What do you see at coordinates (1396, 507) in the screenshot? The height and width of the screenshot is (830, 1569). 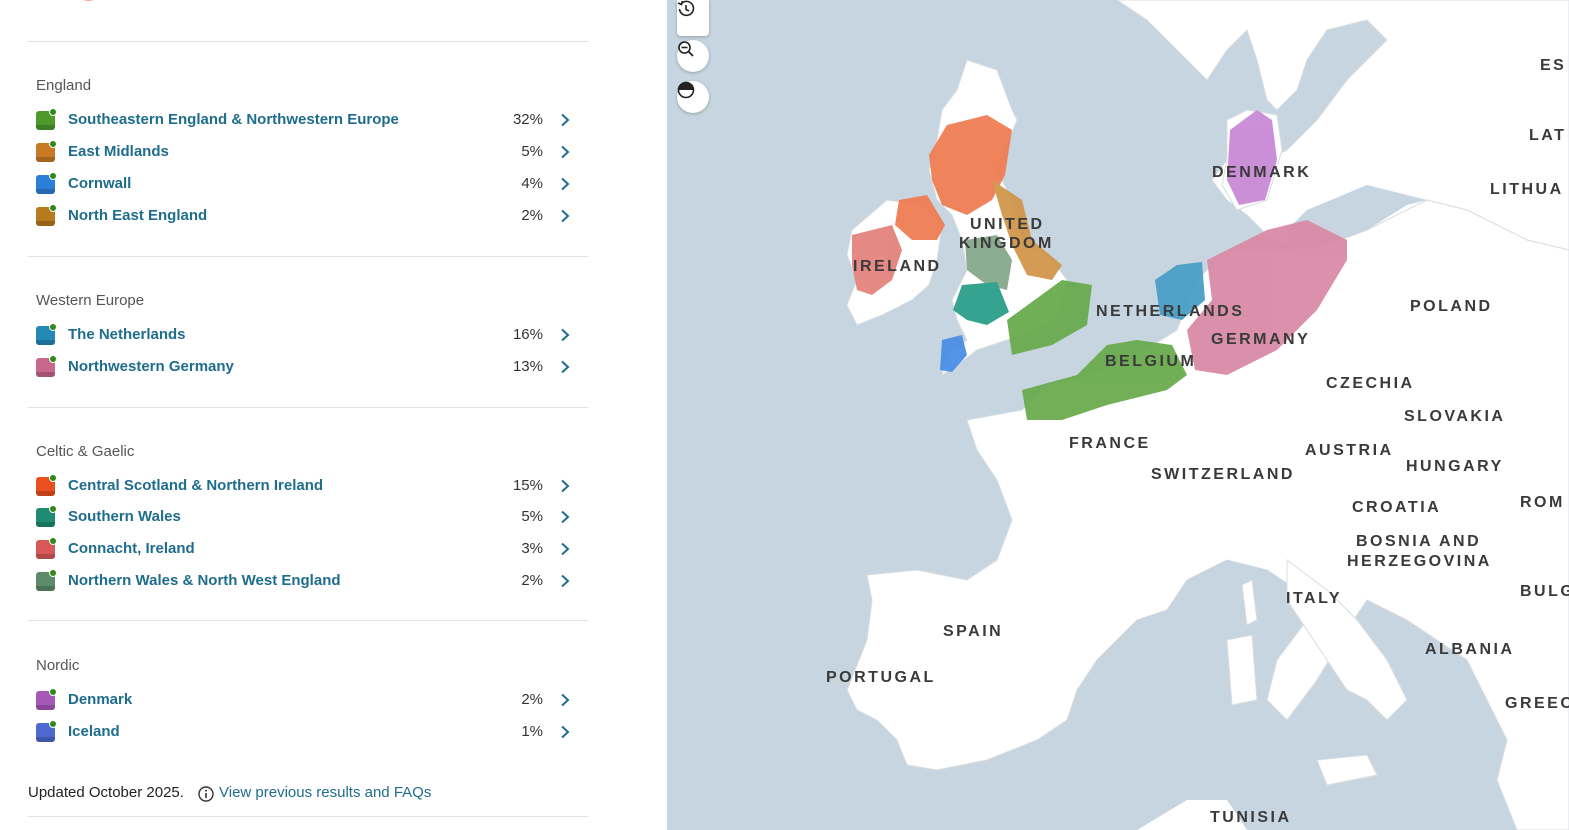 I see `map-label: CROATIA` at bounding box center [1396, 507].